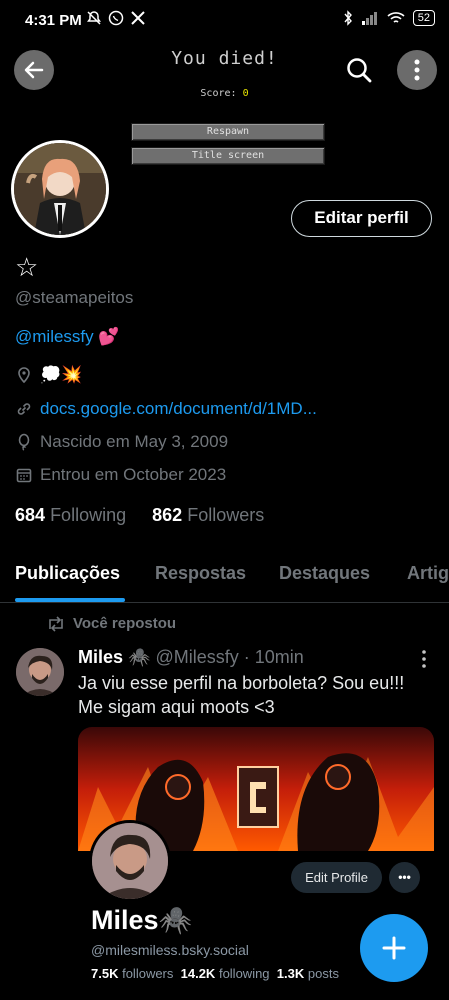  Describe the element at coordinates (176, 707) in the screenshot. I see `post-text-line: Me sigam aqui moots <3` at that location.